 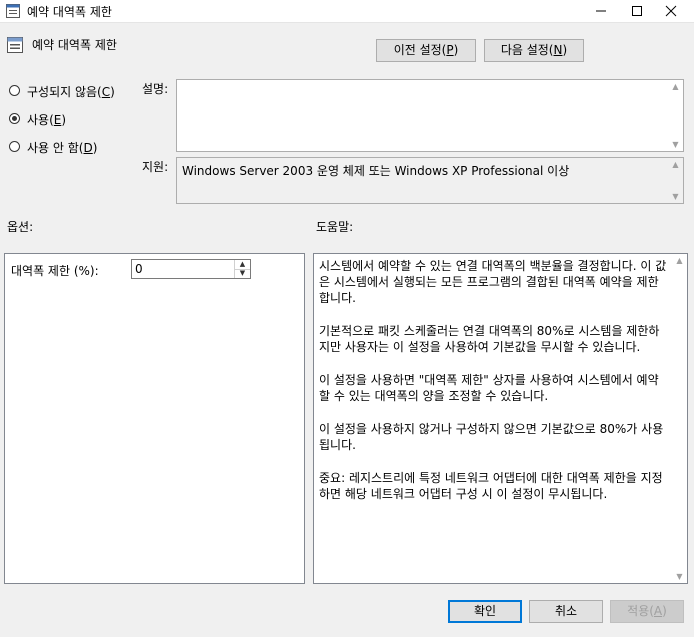 What do you see at coordinates (420, 50) in the screenshot?
I see `previous-setting-label: 이전 설정(` at bounding box center [420, 50].